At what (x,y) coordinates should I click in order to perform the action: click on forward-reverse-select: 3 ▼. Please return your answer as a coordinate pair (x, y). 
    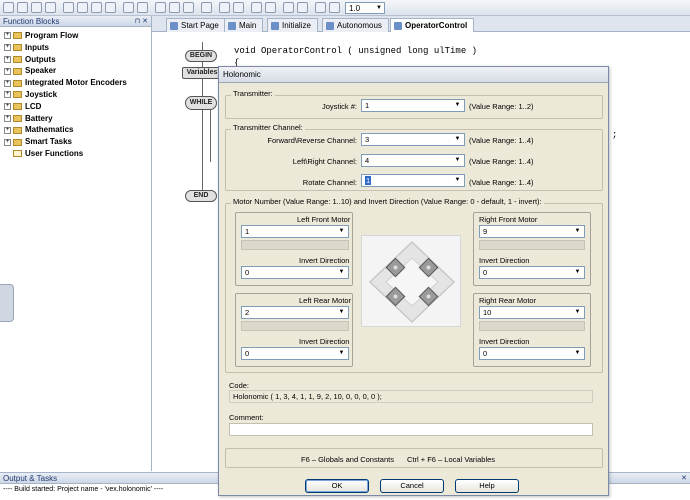
    Looking at the image, I should click on (413, 139).